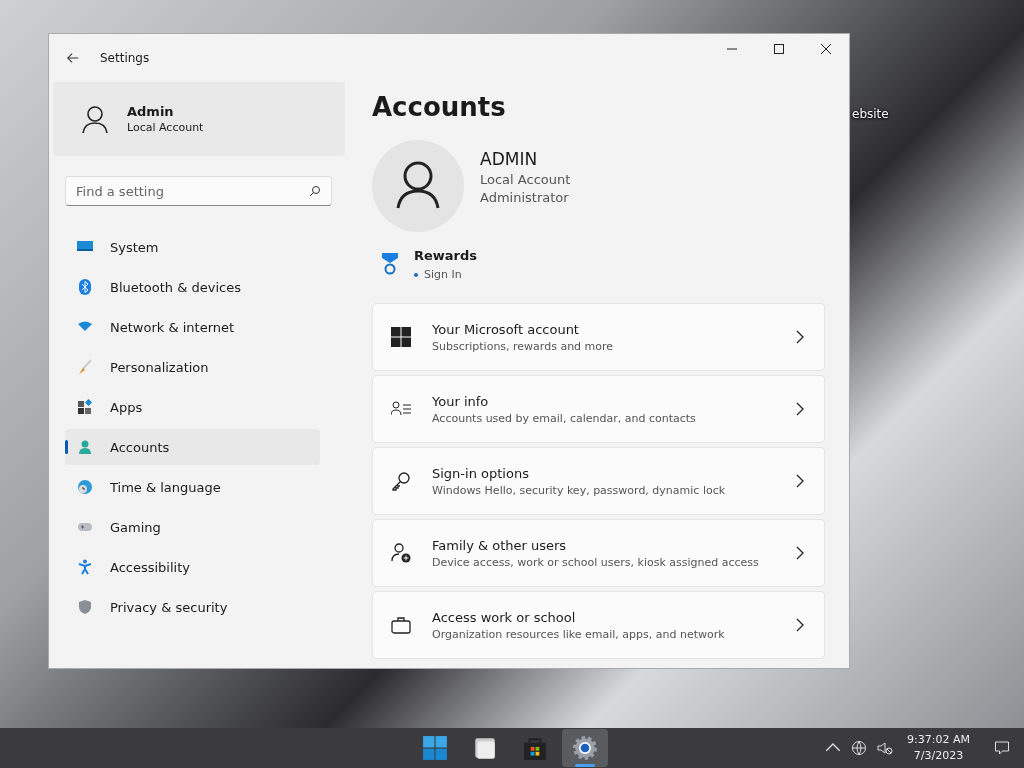 The height and width of the screenshot is (768, 1024). Describe the element at coordinates (446, 274) in the screenshot. I see `rewards-sign-in-link: Sign In` at that location.